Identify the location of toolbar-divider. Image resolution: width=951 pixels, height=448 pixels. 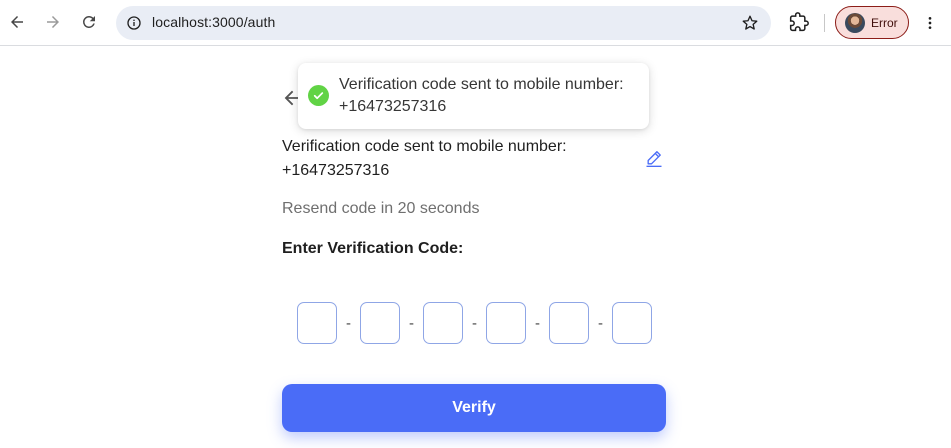
(824, 23).